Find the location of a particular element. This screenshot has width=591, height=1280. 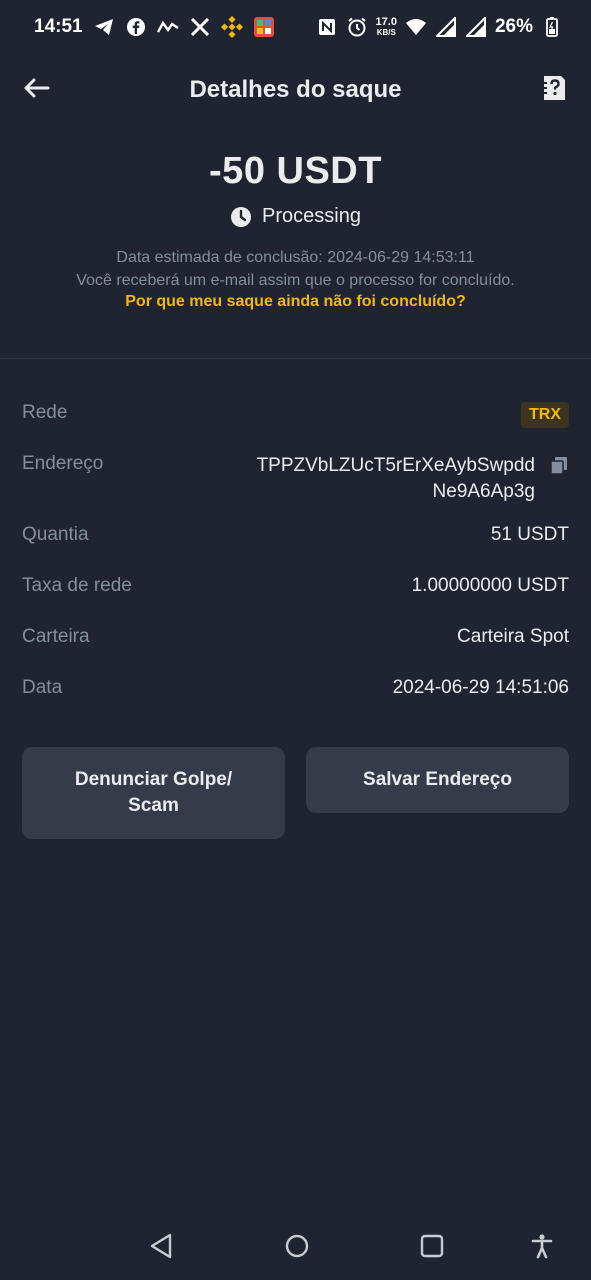

address-wrap: TPPZVbLZUcT5rErXeAybSwpddNe9A6Ap3g is located at coordinates (407, 479).